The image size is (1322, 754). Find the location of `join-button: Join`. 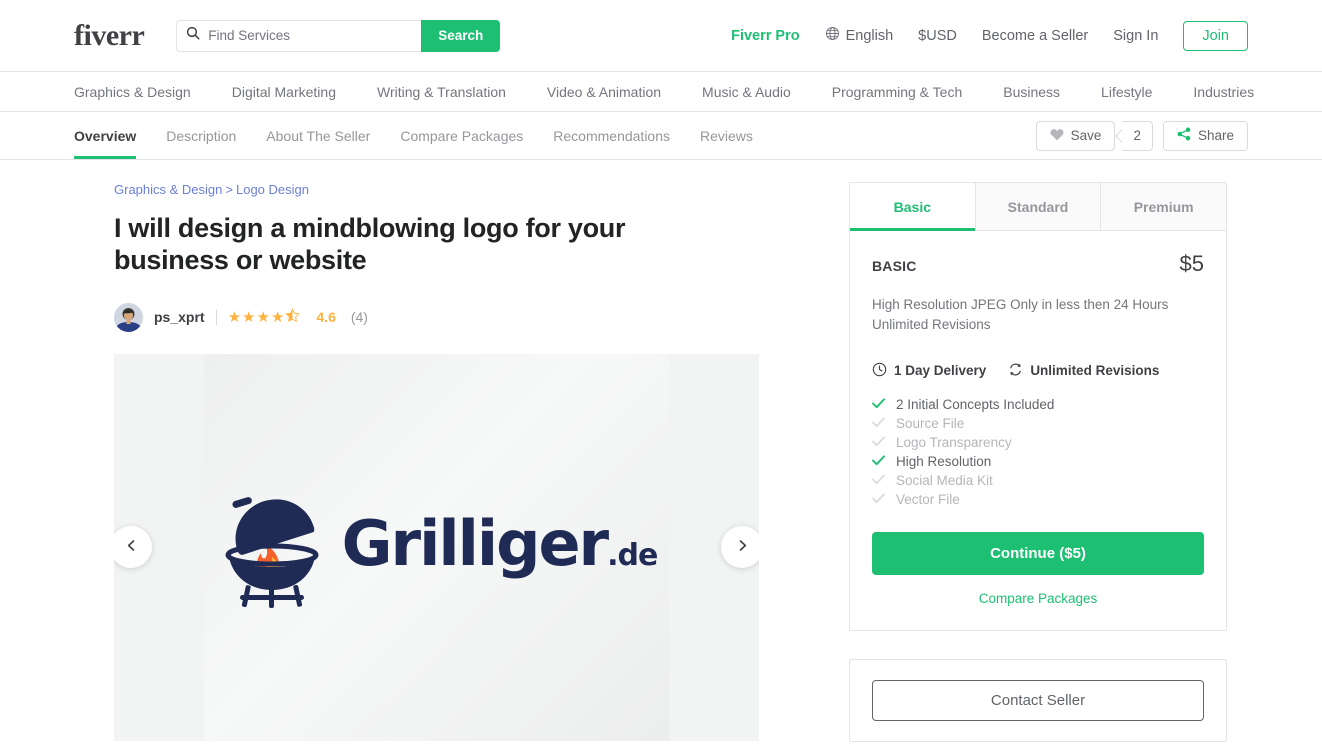

join-button: Join is located at coordinates (1215, 35).